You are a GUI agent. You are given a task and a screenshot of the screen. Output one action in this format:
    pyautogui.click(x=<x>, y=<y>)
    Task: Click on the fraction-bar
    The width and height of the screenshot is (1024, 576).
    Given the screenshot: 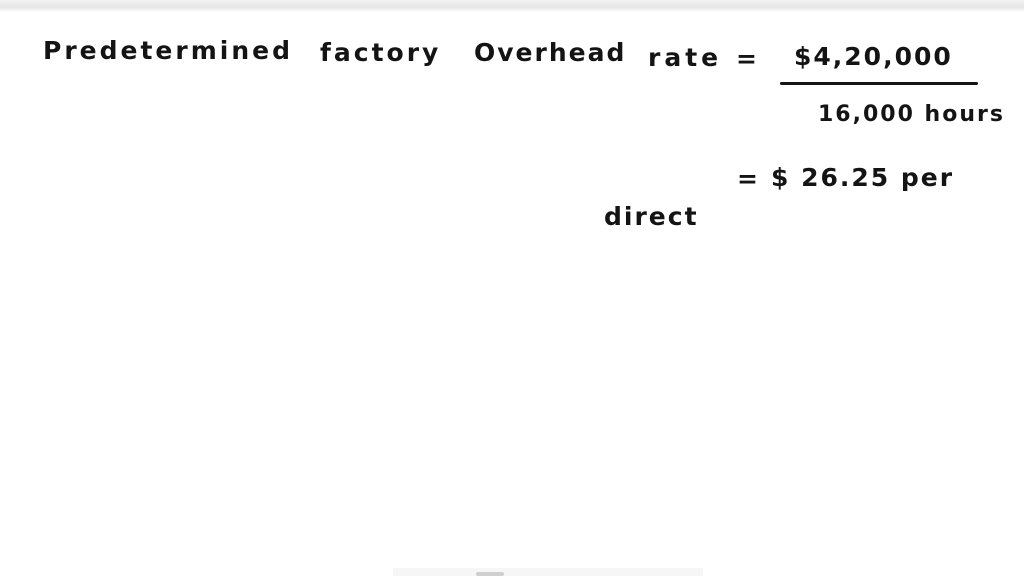 What is the action you would take?
    pyautogui.click(x=879, y=83)
    